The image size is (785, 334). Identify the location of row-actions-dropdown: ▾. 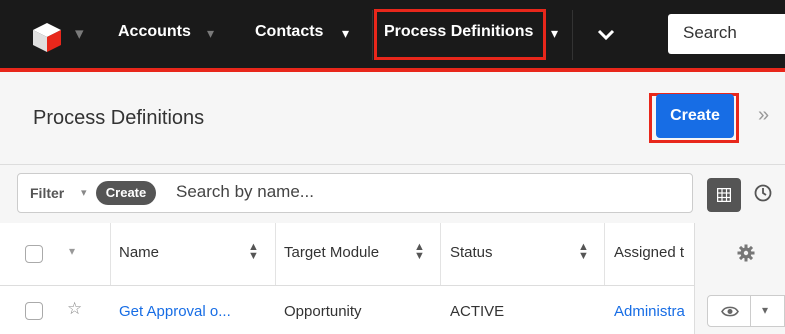
(768, 311).